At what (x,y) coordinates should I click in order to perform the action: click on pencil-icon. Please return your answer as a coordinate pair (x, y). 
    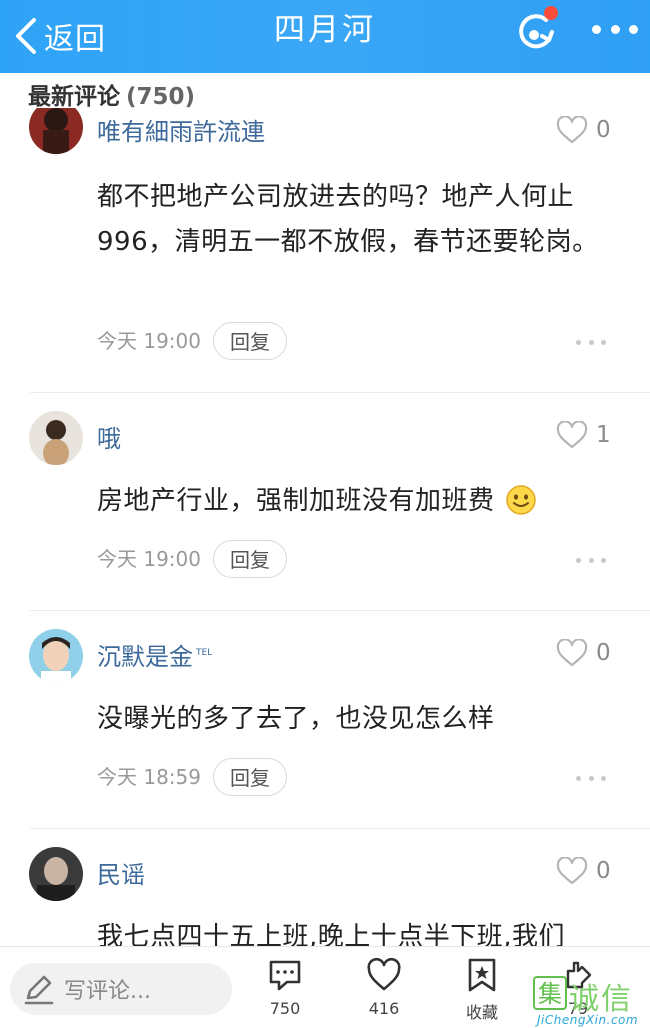
    Looking at the image, I should click on (39, 990).